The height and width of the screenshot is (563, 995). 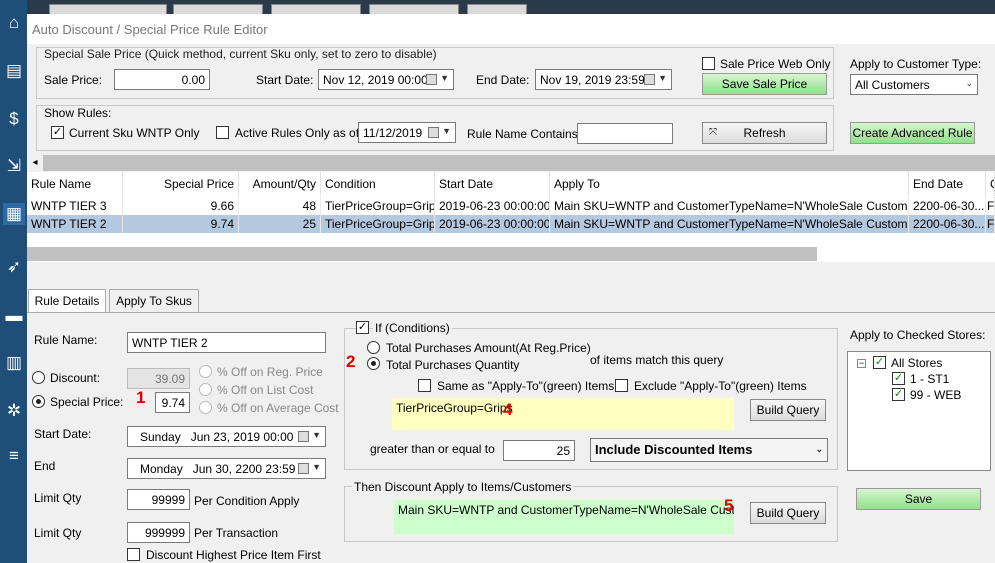 I want to click on condition-qty-input: 25, so click(x=539, y=450).